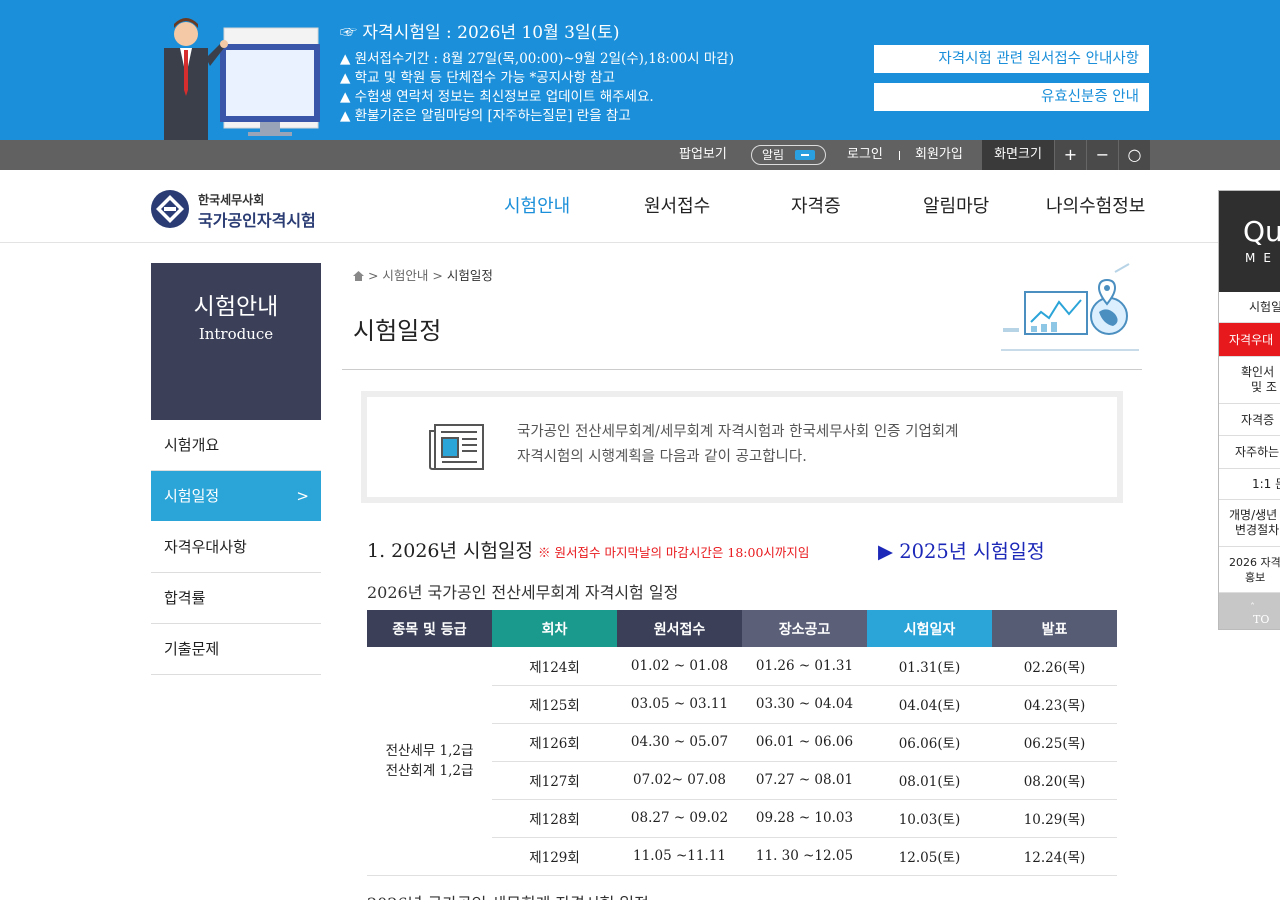 The image size is (1280, 900). What do you see at coordinates (205, 547) in the screenshot?
I see `side-menu-label: 자격우대사항` at bounding box center [205, 547].